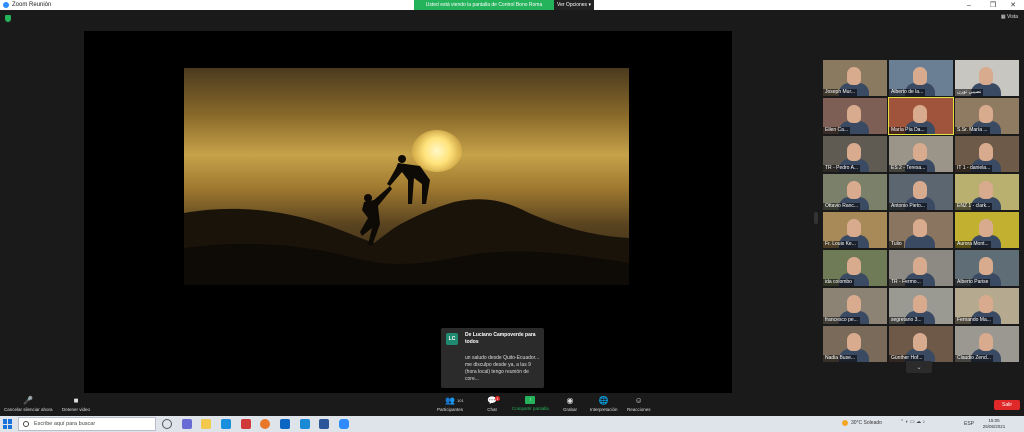 The height and width of the screenshot is (432, 1024). I want to click on participant-name: Tulio, so click(896, 244).